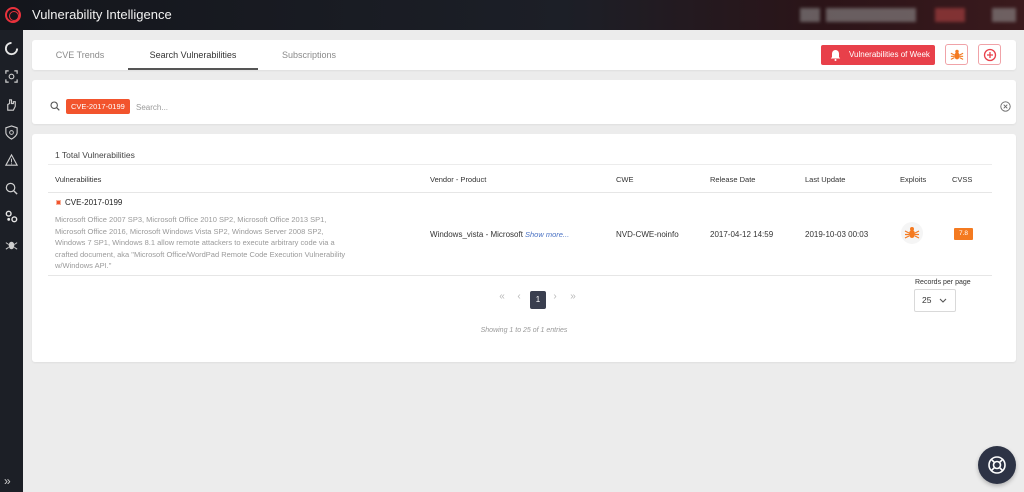 The image size is (1024, 492). Describe the element at coordinates (458, 179) in the screenshot. I see `column-header-vendor-product: Vendor - Product` at that location.